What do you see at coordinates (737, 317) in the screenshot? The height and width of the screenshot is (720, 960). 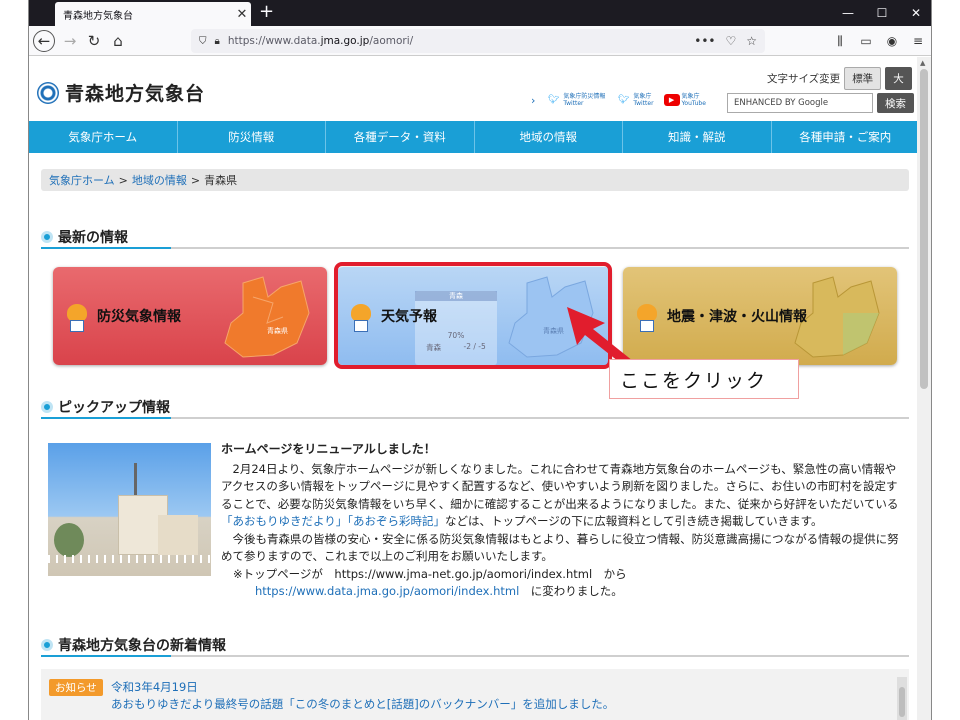 I see `banner-label: 地震・津波・火山情報` at bounding box center [737, 317].